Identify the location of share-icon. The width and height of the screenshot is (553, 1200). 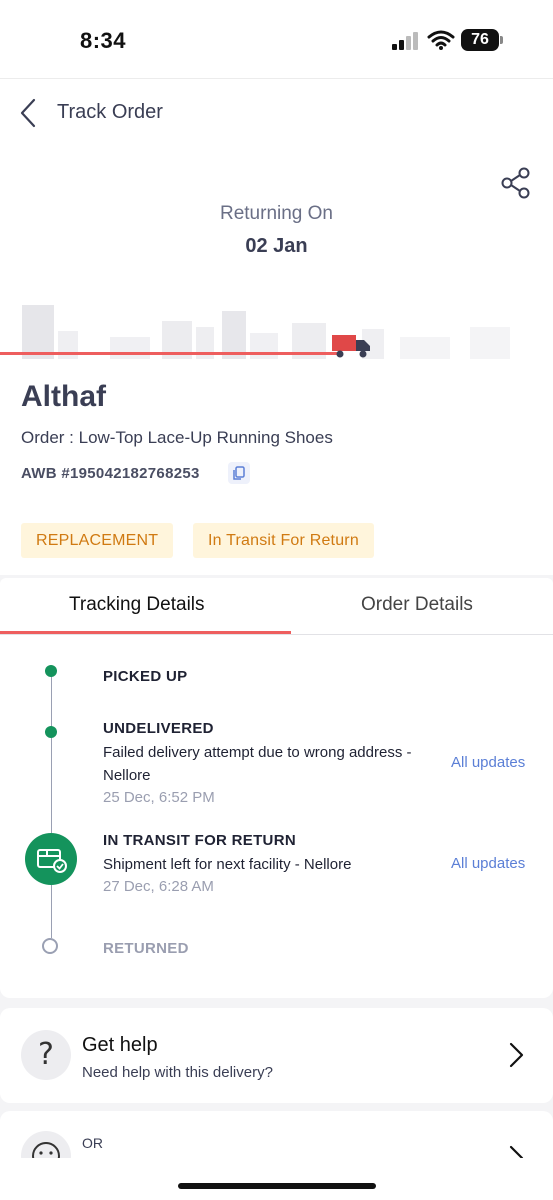
(515, 183).